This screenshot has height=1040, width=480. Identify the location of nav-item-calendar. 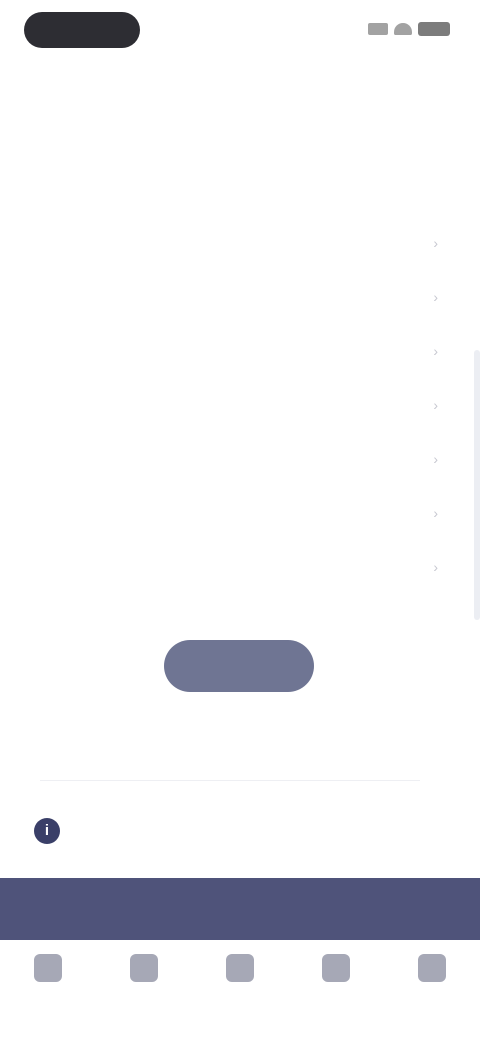
(144, 972).